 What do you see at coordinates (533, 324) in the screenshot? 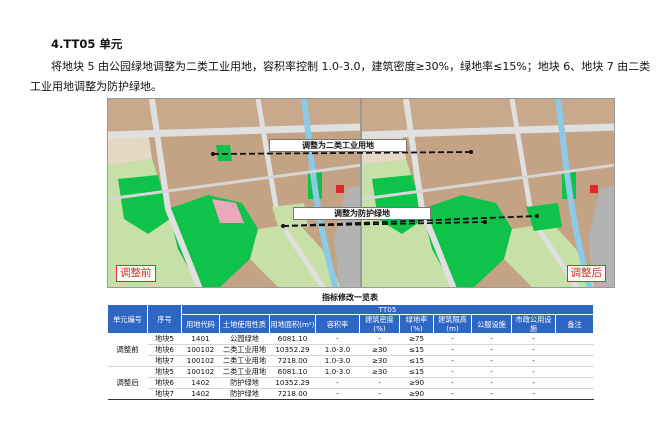
I see `header-municipal-facilities: 市政公用设施` at bounding box center [533, 324].